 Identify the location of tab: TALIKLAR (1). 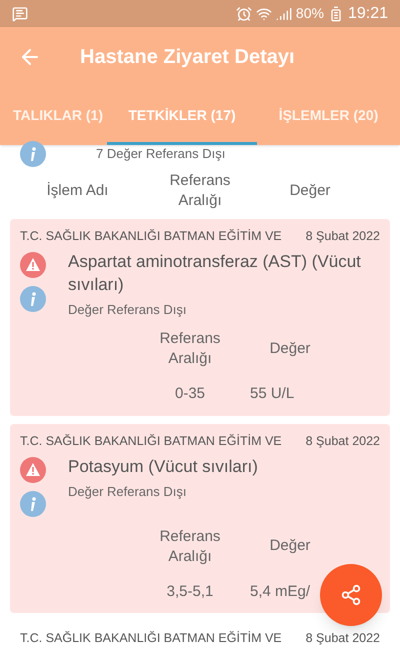
(53, 117).